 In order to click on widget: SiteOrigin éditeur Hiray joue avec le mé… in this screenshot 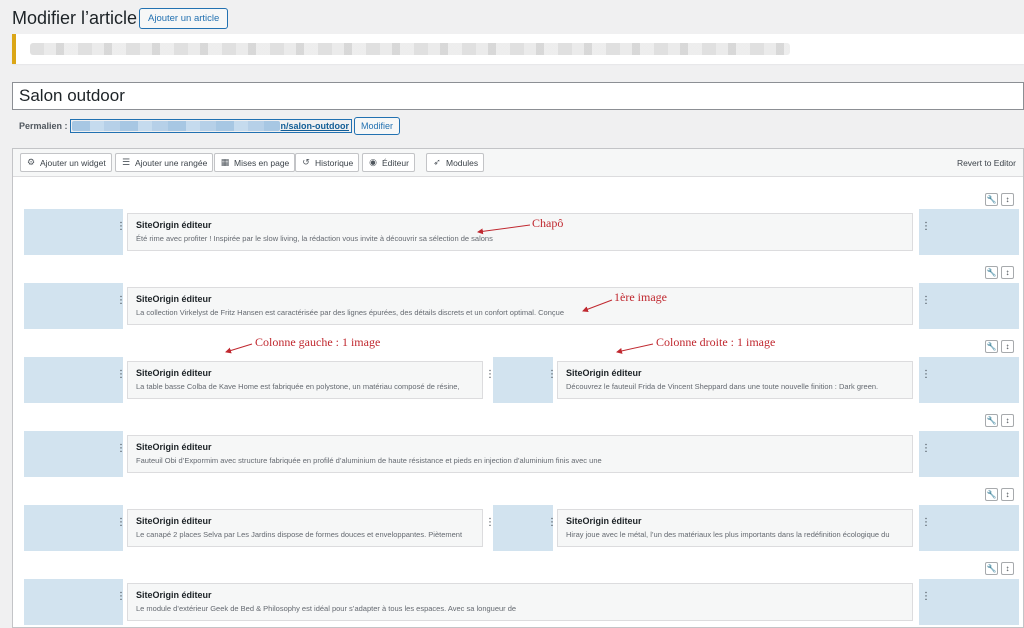, I will do `click(735, 528)`.